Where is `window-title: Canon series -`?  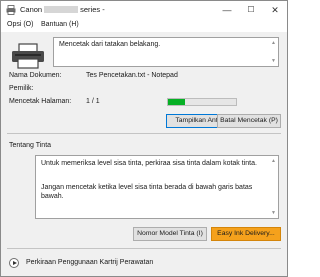
window-title: Canon series - is located at coordinates (62, 9).